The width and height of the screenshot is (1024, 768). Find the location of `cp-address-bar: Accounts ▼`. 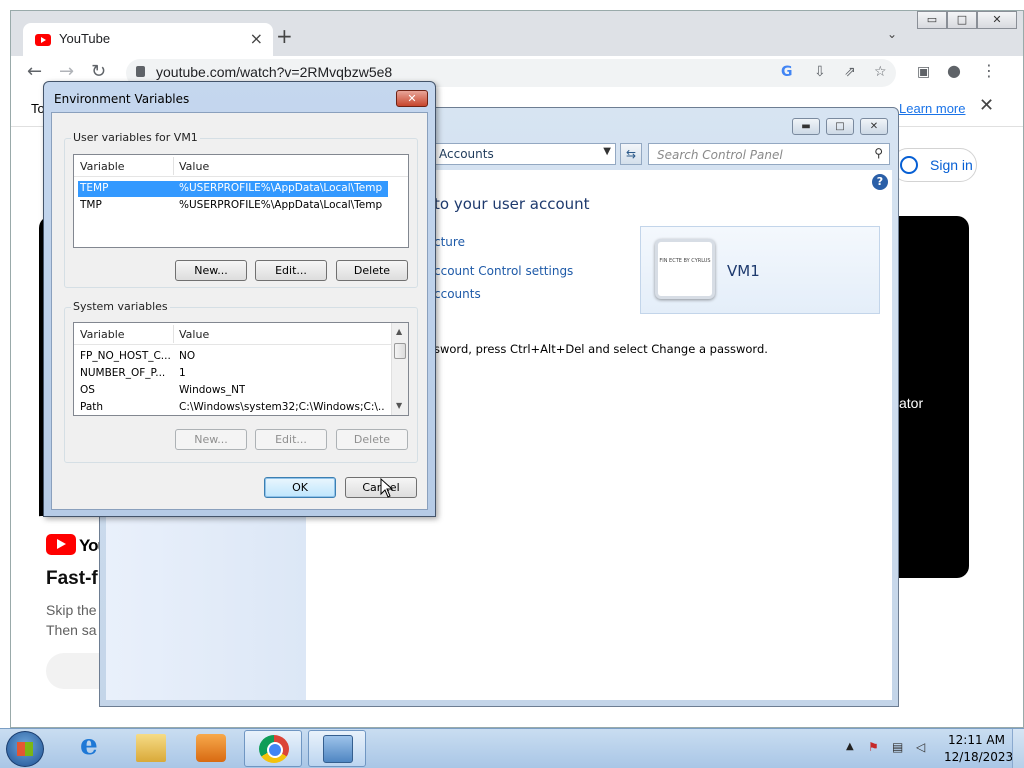

cp-address-bar: Accounts ▼ is located at coordinates (523, 154).